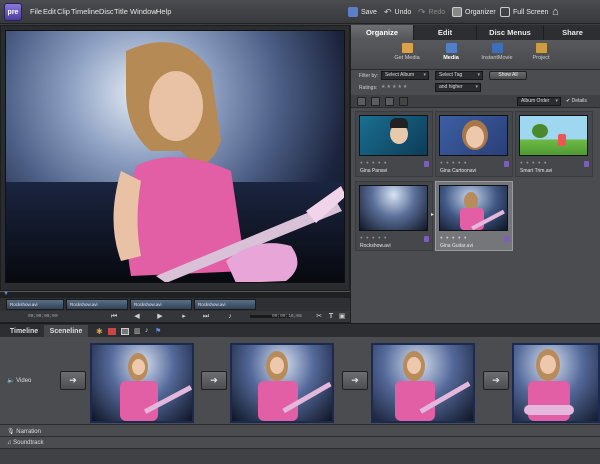 This screenshot has height=464, width=600. Describe the element at coordinates (394, 144) in the screenshot. I see `media-item: ● ● ● ● ● Gina Panavi` at that location.